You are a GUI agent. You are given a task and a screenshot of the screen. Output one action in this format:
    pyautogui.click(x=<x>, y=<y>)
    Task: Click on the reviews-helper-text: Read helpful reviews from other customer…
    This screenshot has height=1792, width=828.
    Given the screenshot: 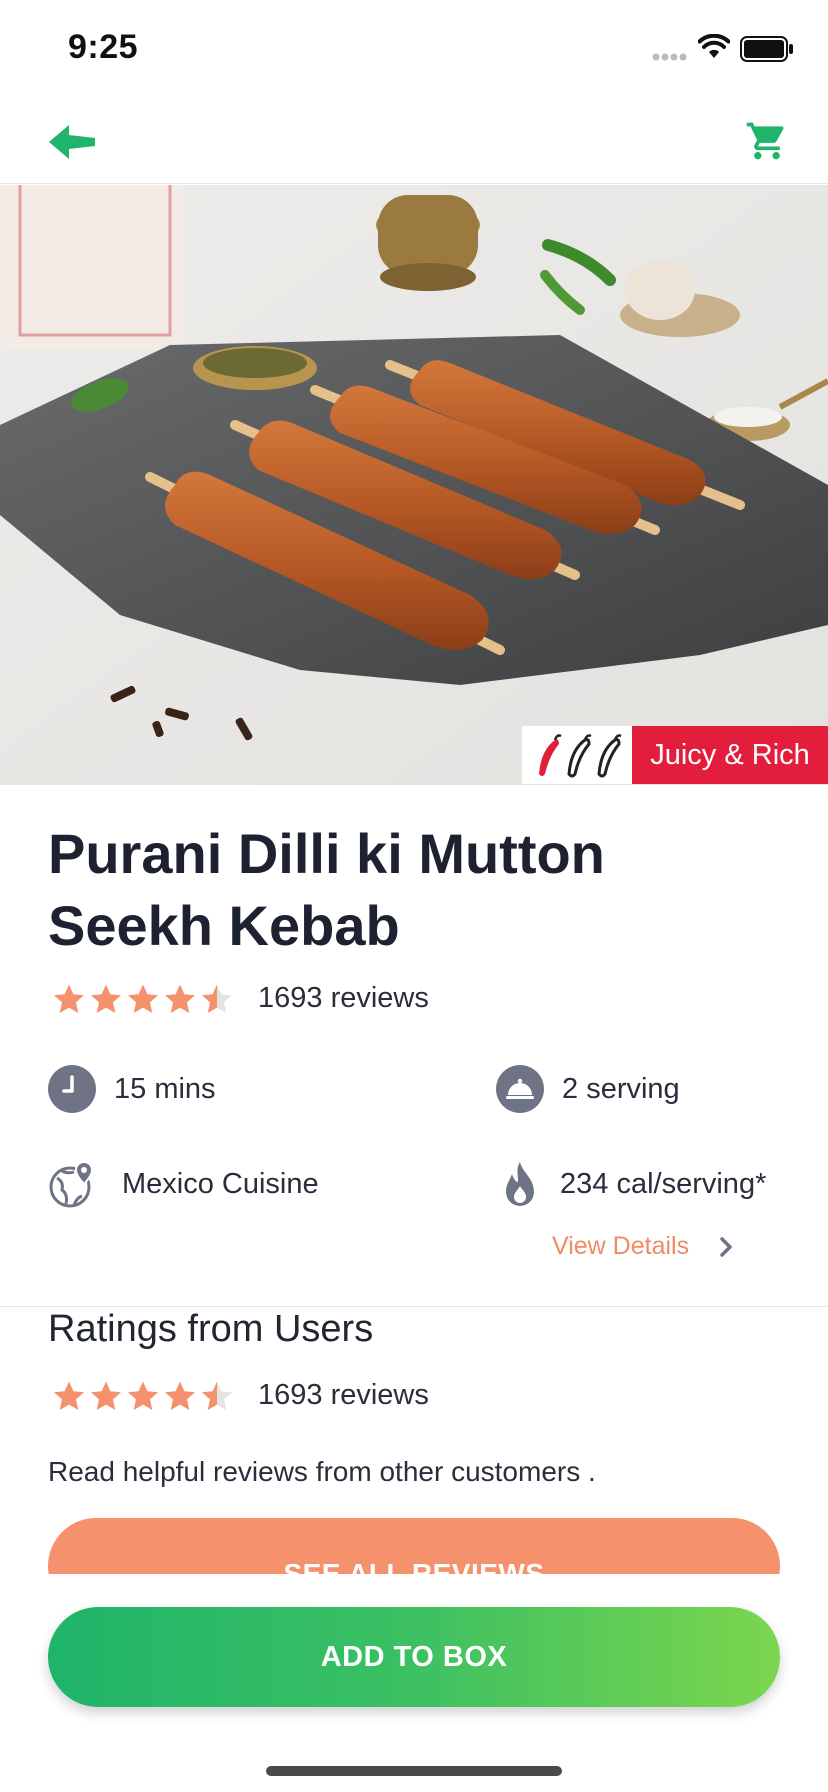 What is the action you would take?
    pyautogui.click(x=322, y=1471)
    